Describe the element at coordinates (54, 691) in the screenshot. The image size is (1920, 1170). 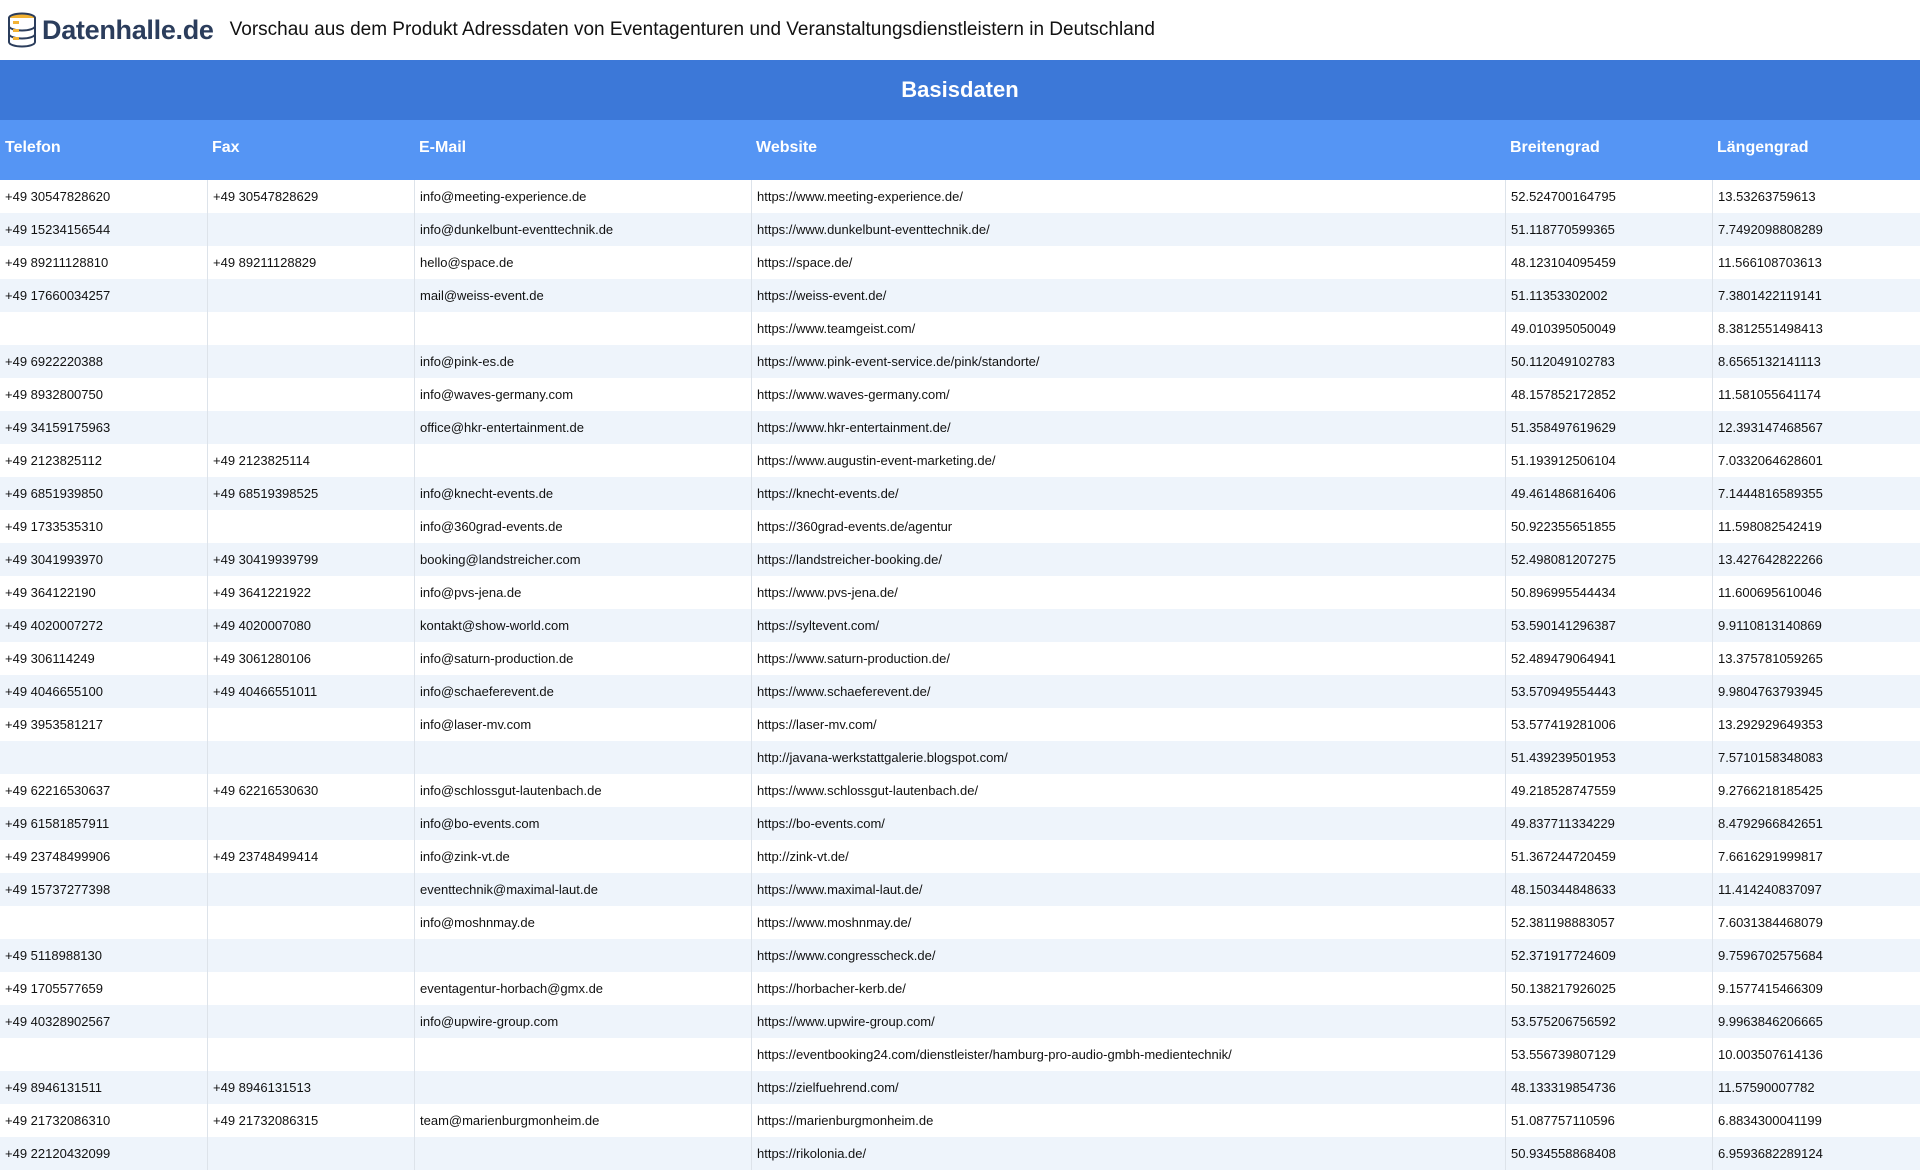
I see `cell-telefon: +49 4046655100` at that location.